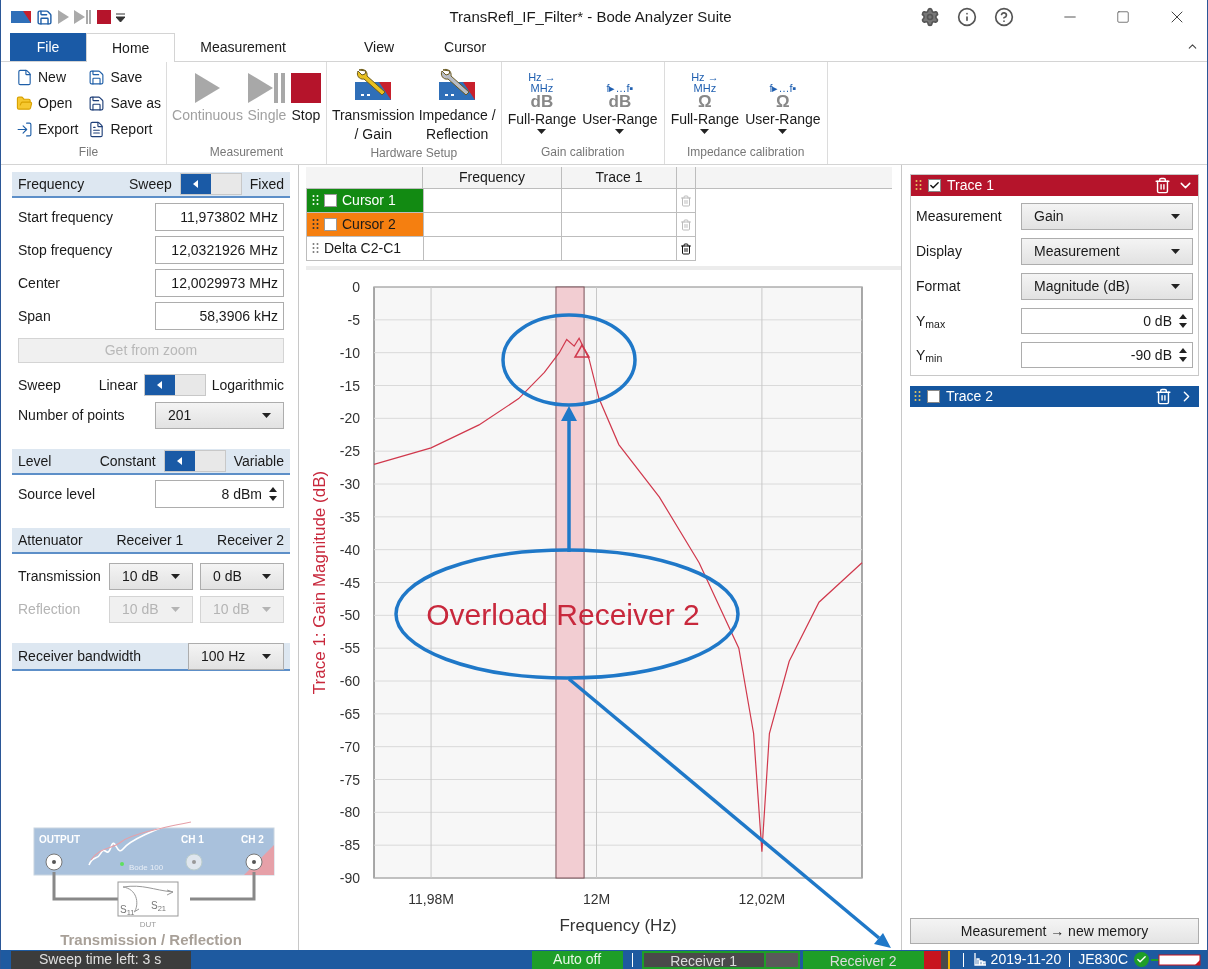  I want to click on field-label: Y$_{max}$, so click(931, 321).